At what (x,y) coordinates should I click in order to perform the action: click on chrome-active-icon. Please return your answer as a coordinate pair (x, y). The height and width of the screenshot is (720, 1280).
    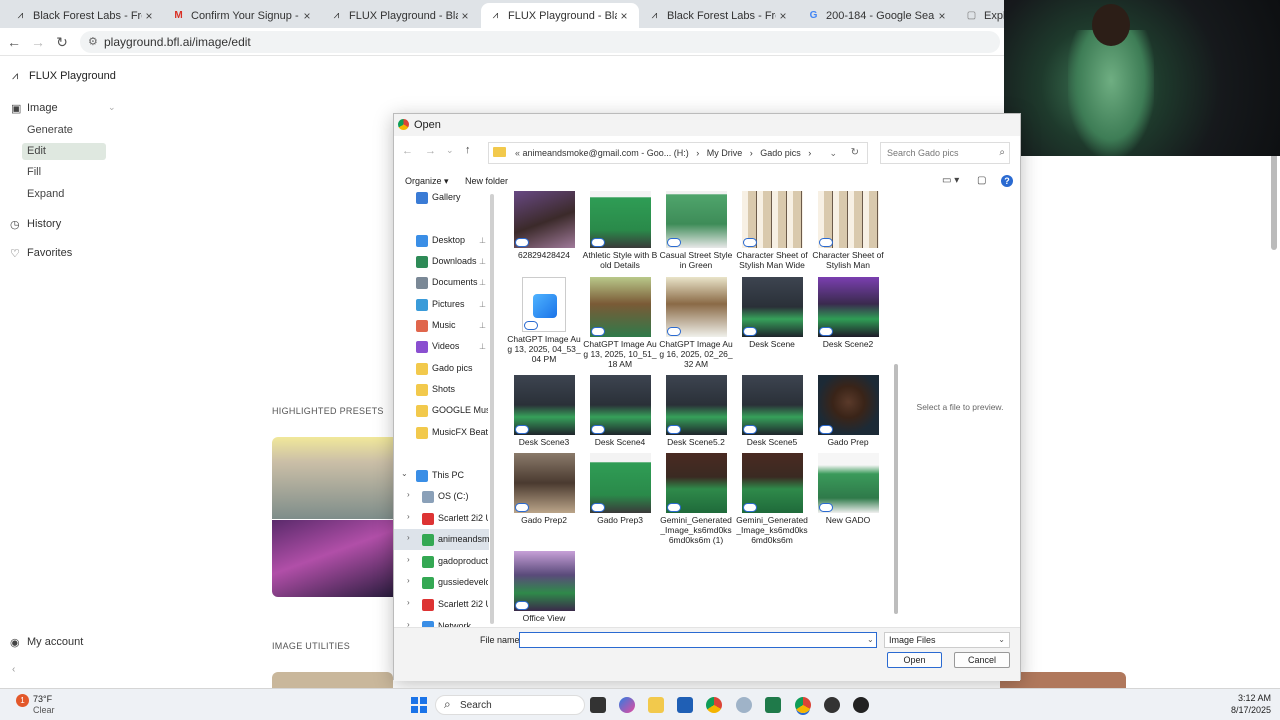
    Looking at the image, I should click on (803, 705).